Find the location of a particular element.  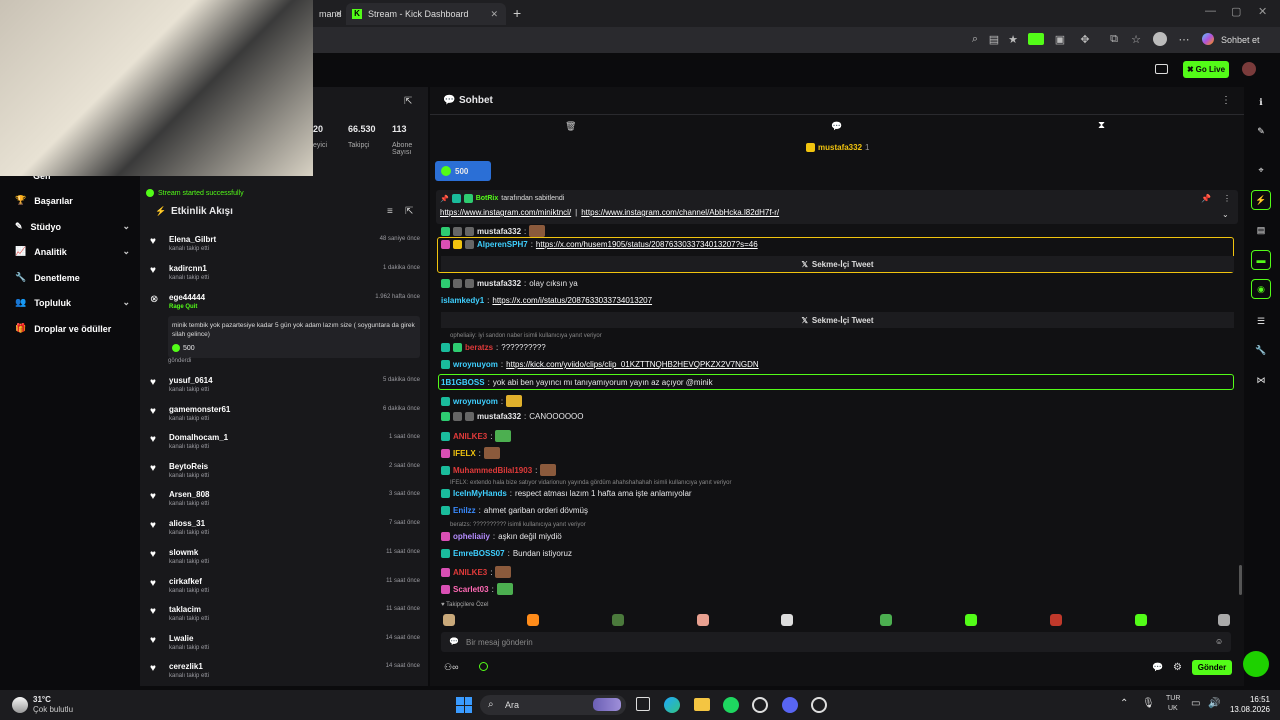

activity-username: ege44444 is located at coordinates (187, 297).